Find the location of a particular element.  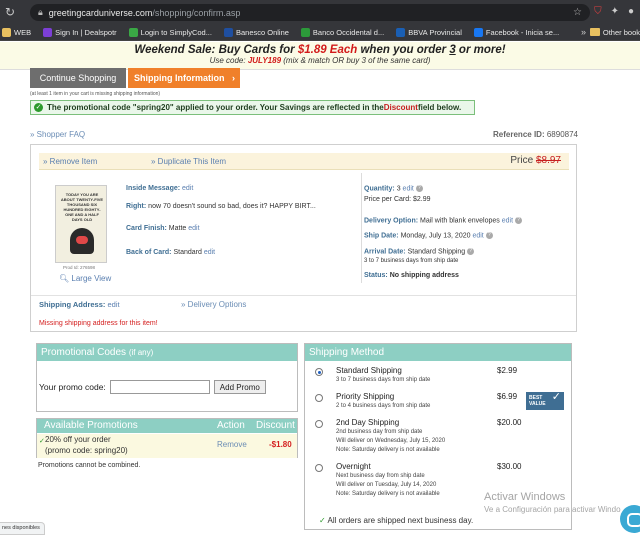

shipping-option-detail: Will deliver on Tuesday, July 14, 2020 is located at coordinates (386, 485).